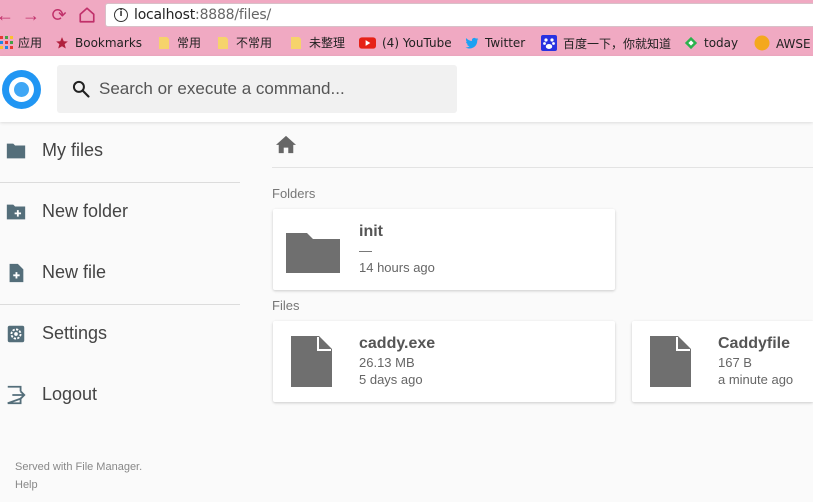 This screenshot has height=502, width=813. I want to click on sidebar-item-settings: Settings, so click(120, 334).